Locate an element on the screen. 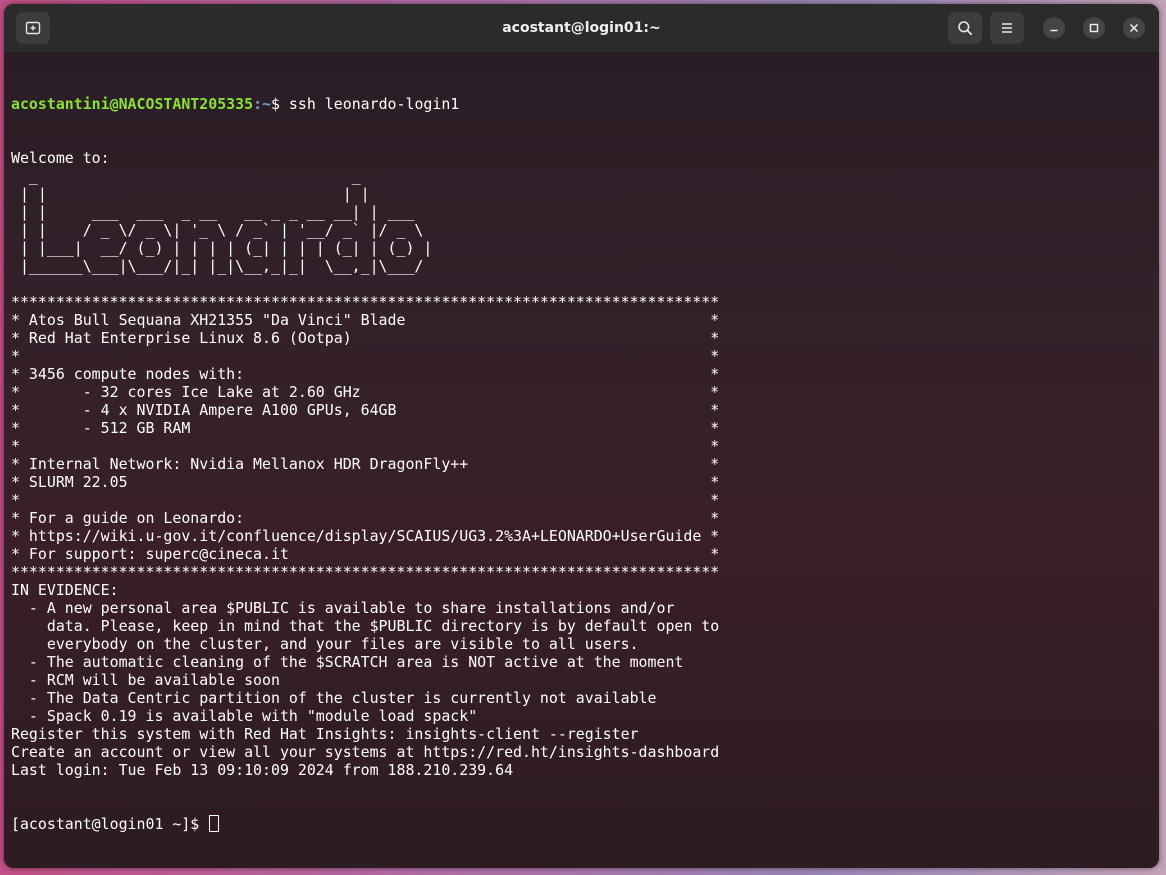 This screenshot has width=1166, height=875. title-bar: acostant@login01:~ is located at coordinates (581, 28).